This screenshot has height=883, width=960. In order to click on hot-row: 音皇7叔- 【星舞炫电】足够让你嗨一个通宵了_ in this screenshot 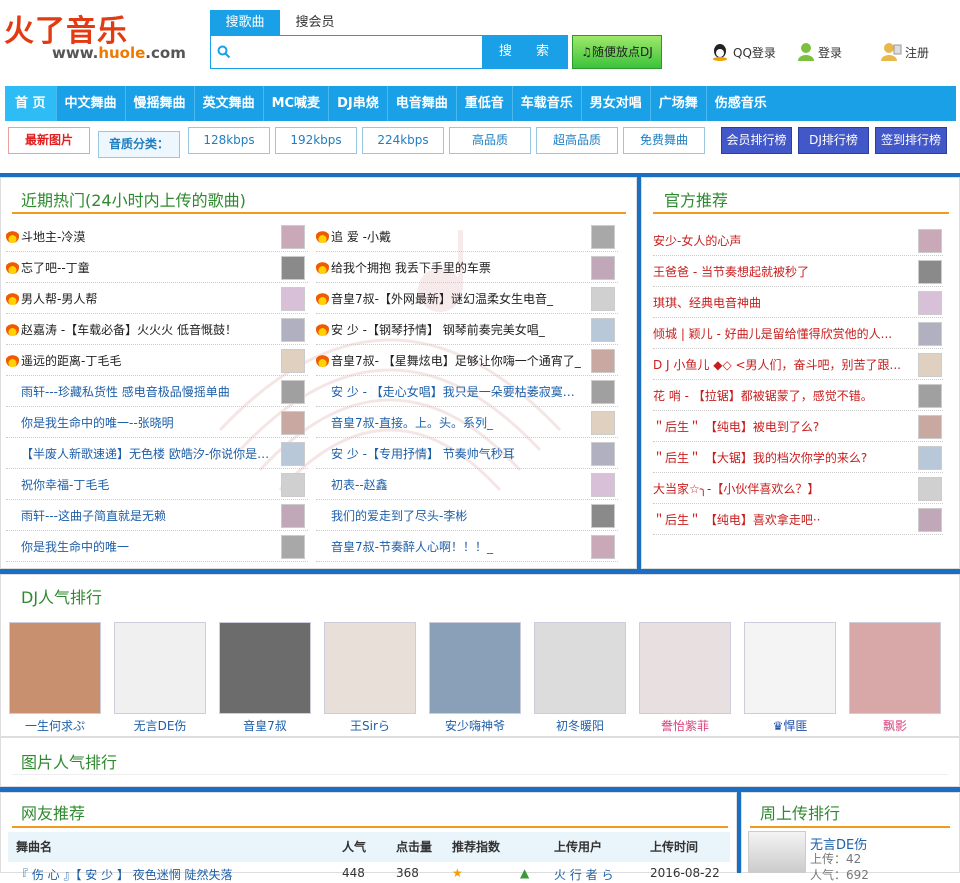, I will do `click(467, 360)`.